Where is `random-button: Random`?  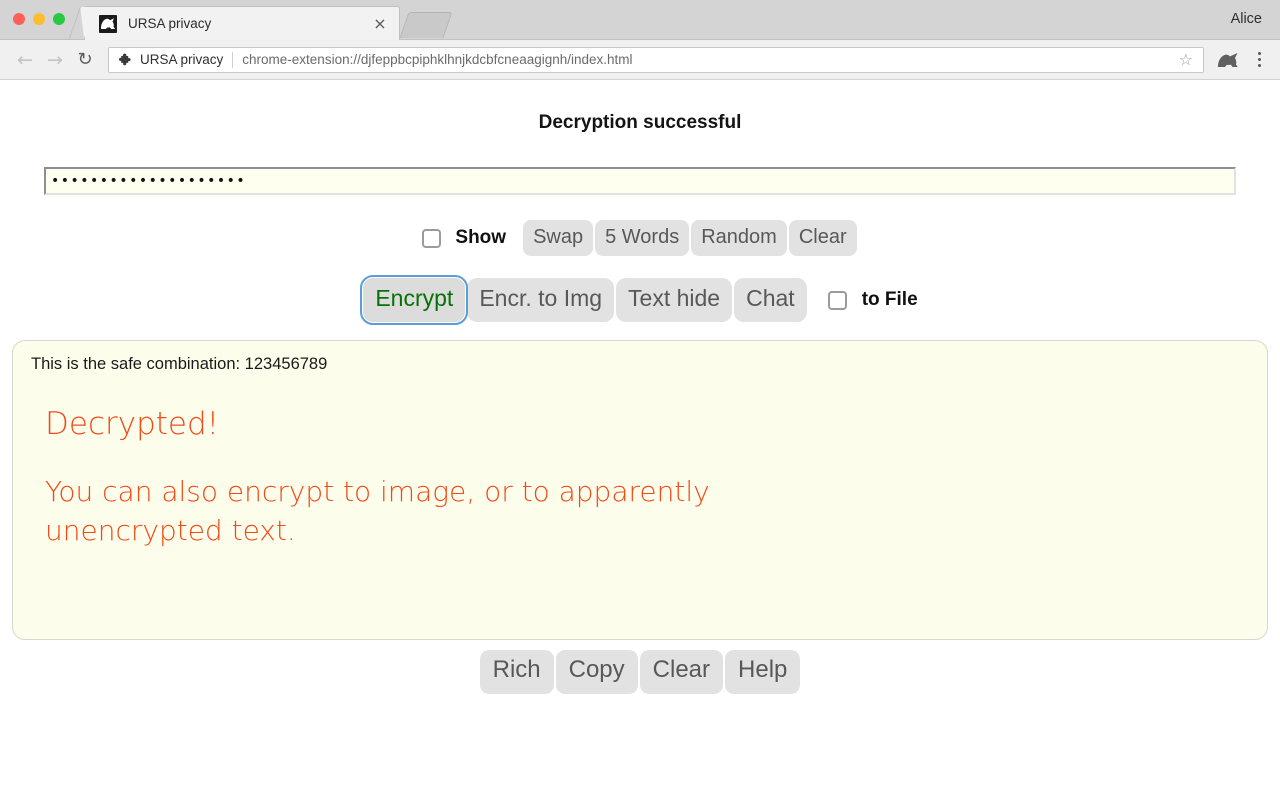
random-button: Random is located at coordinates (739, 238).